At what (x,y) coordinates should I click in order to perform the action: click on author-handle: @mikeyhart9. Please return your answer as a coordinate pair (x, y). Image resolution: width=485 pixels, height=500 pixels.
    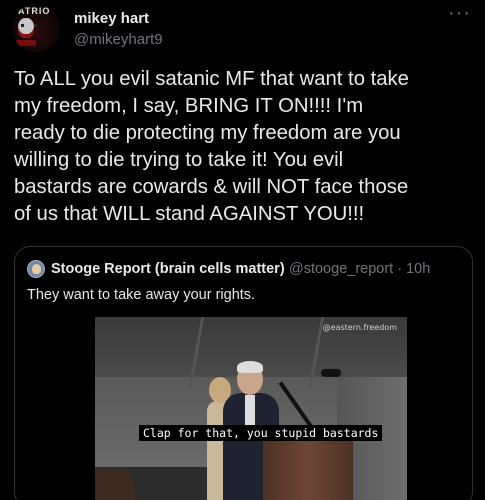
    Looking at the image, I should click on (118, 39).